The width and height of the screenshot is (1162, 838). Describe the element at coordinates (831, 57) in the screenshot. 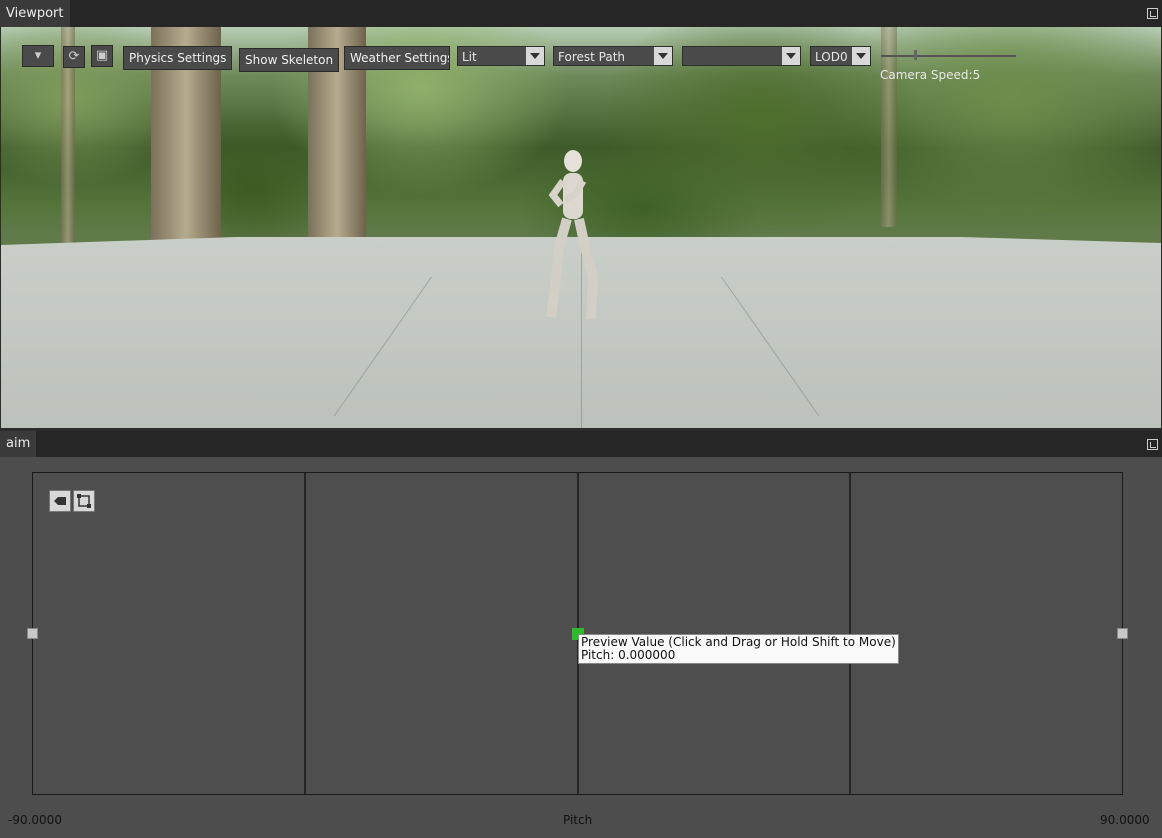

I see `lod-value: LOD0` at that location.